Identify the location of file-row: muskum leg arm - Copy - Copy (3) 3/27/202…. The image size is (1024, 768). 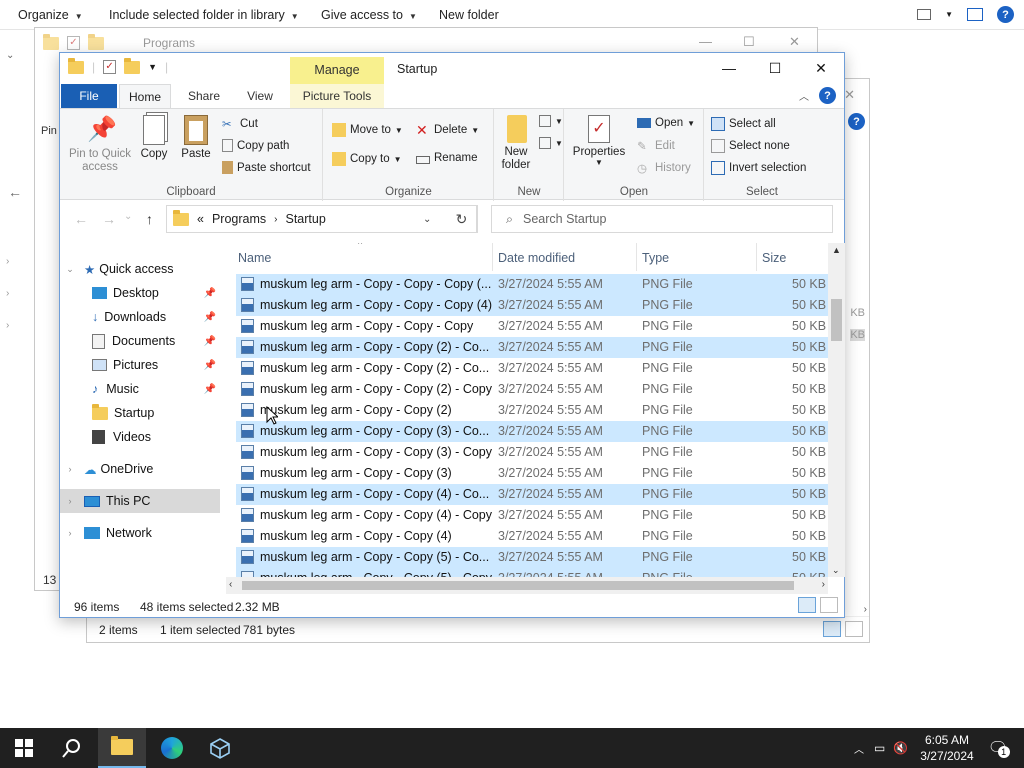
(532, 473).